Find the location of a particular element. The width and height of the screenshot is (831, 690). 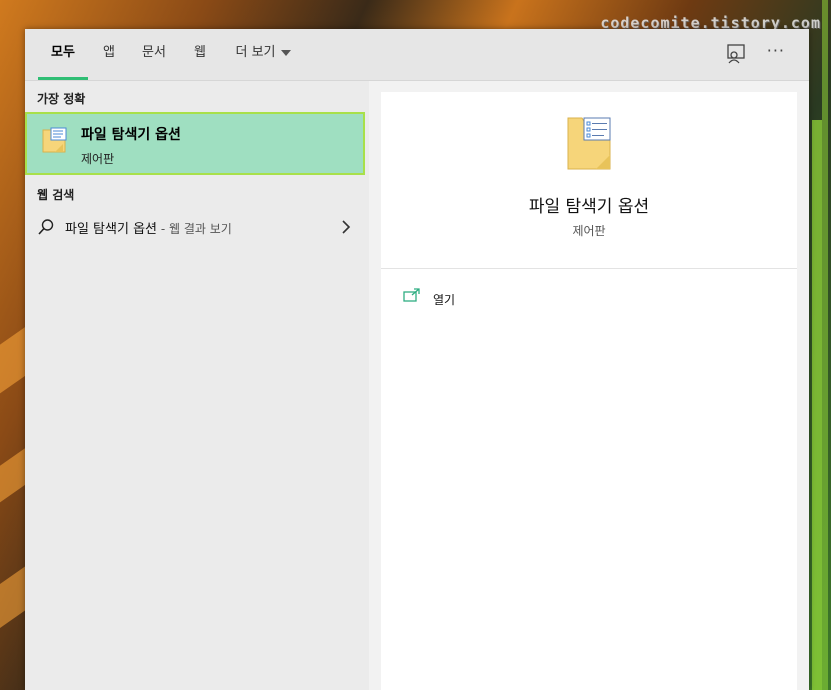

tab-bar: 모두 앱 문서 웹 더 보기 ··· is located at coordinates (417, 55).